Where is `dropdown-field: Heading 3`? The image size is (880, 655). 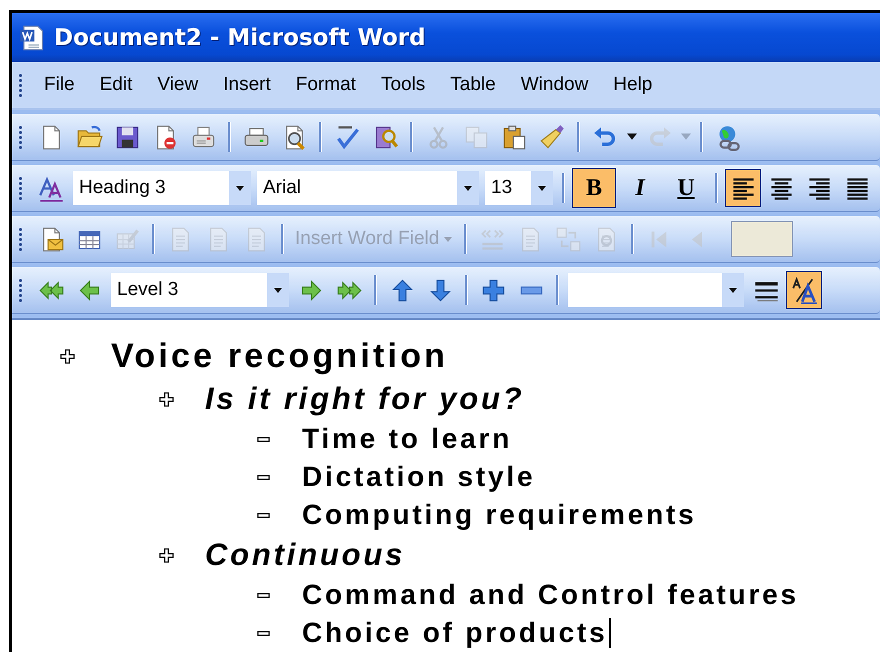 dropdown-field: Heading 3 is located at coordinates (162, 188).